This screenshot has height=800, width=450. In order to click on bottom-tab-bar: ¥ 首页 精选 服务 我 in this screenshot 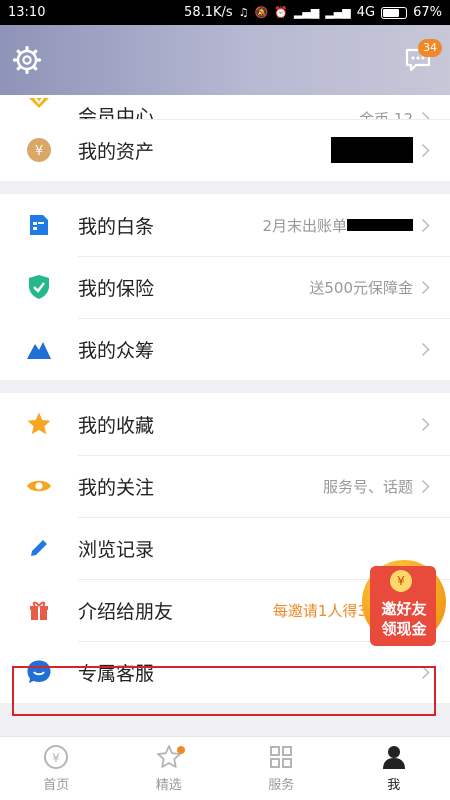, I will do `click(225, 768)`.